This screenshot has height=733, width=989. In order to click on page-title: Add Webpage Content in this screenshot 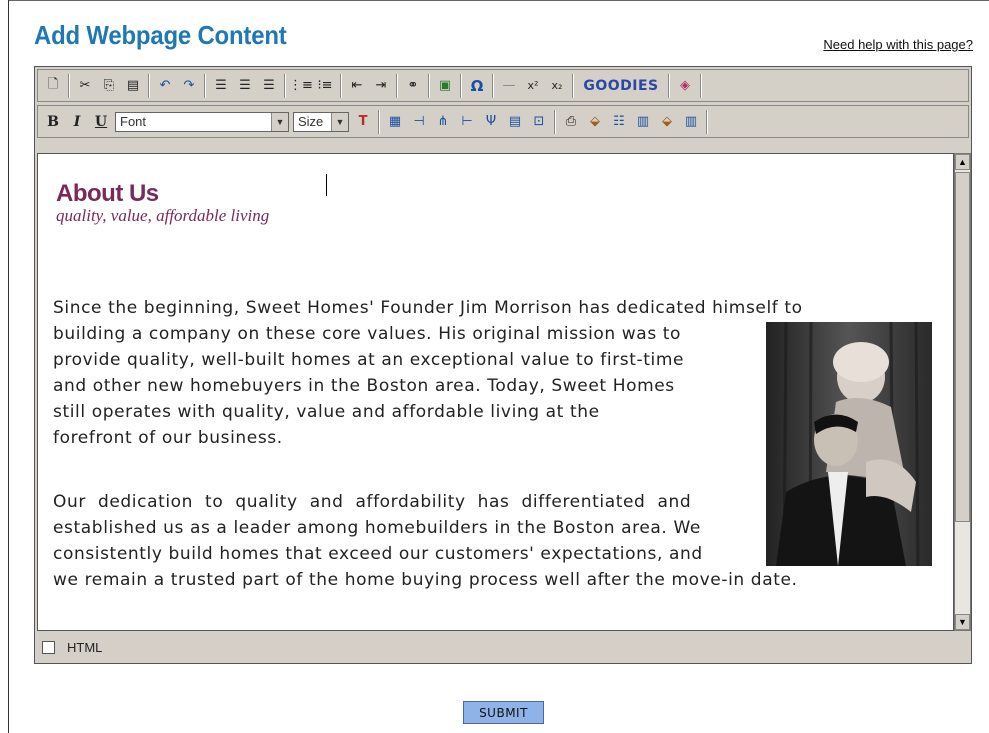, I will do `click(160, 35)`.